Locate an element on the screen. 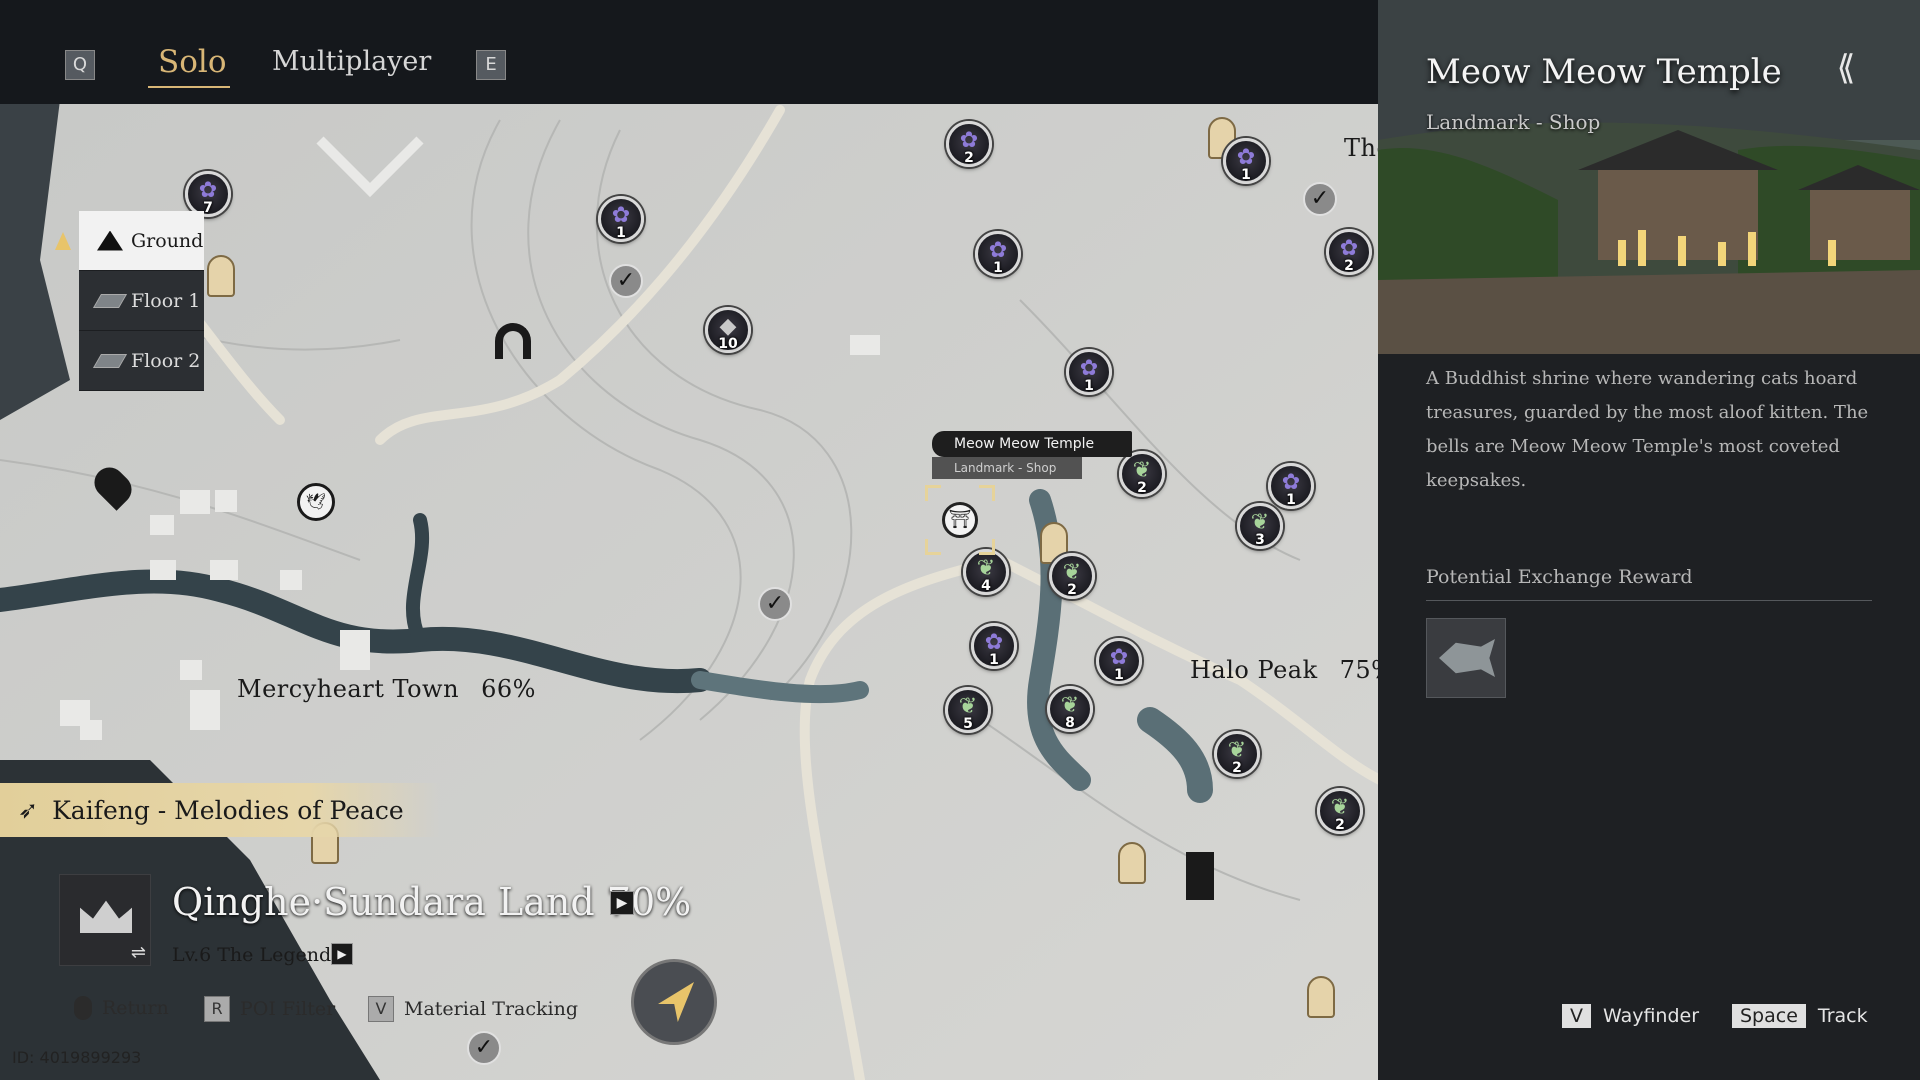 This screenshot has width=1920, height=1080. herb-poi-icon: ❦ 3 is located at coordinates (1260, 526).